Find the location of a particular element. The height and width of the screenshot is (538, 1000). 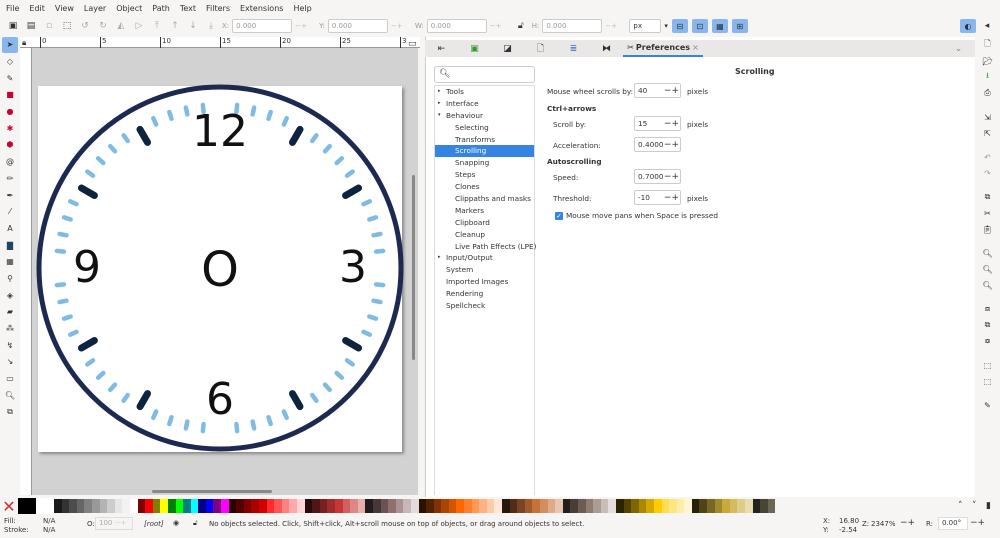

tree-item-scrolling: Scrolling is located at coordinates (484, 151).